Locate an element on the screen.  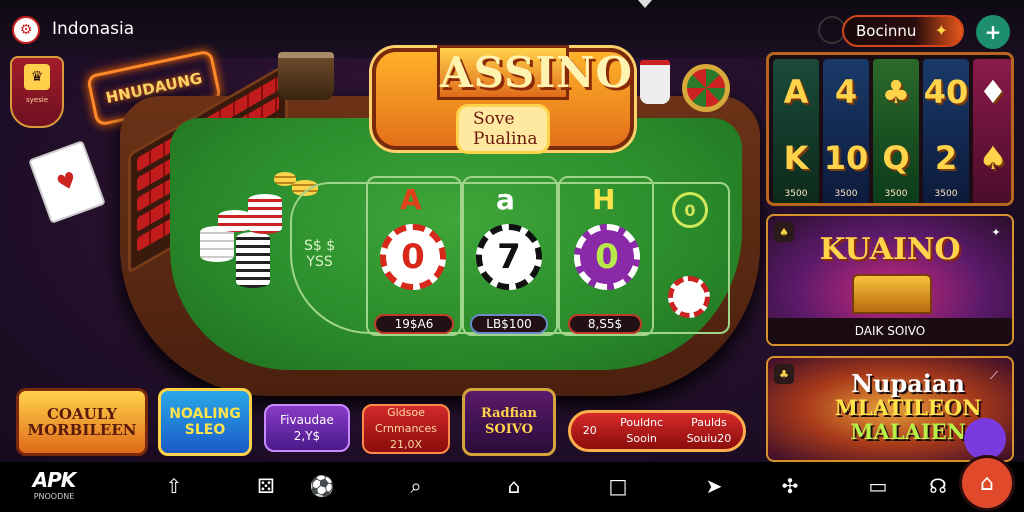
roulette-wheel-icon is located at coordinates (706, 88).